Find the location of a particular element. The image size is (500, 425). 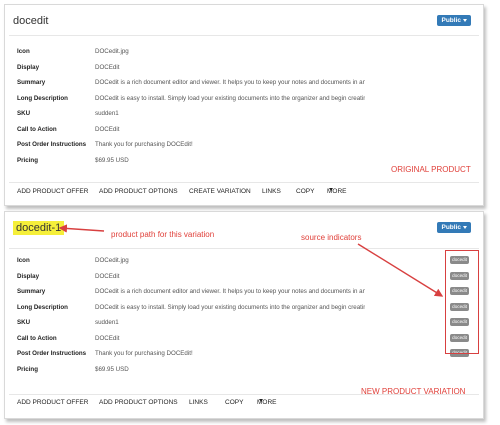

field-sku: SKU sudden1 is located at coordinates (68, 113).